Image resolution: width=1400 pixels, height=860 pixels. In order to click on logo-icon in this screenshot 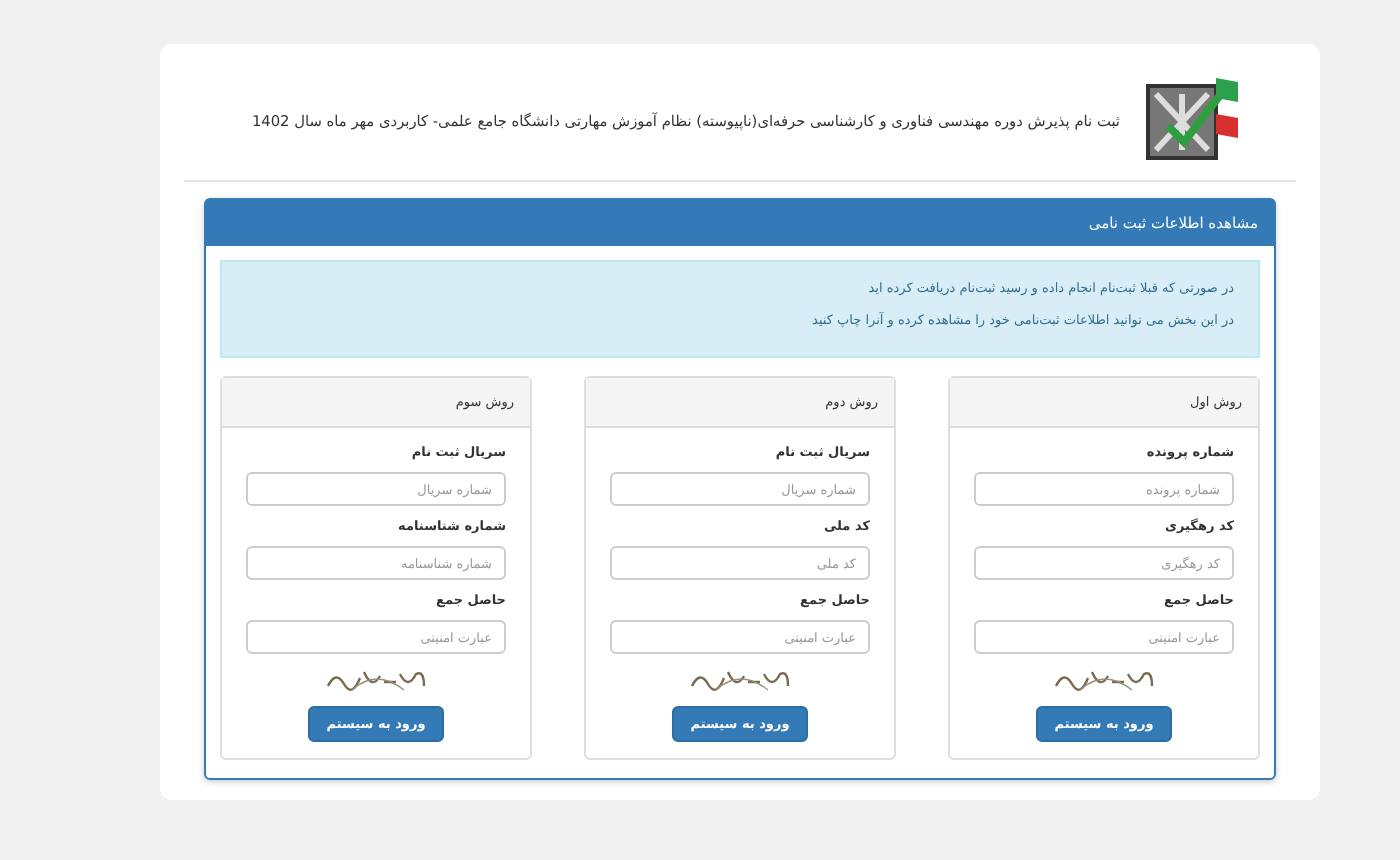, I will do `click(1192, 120)`.